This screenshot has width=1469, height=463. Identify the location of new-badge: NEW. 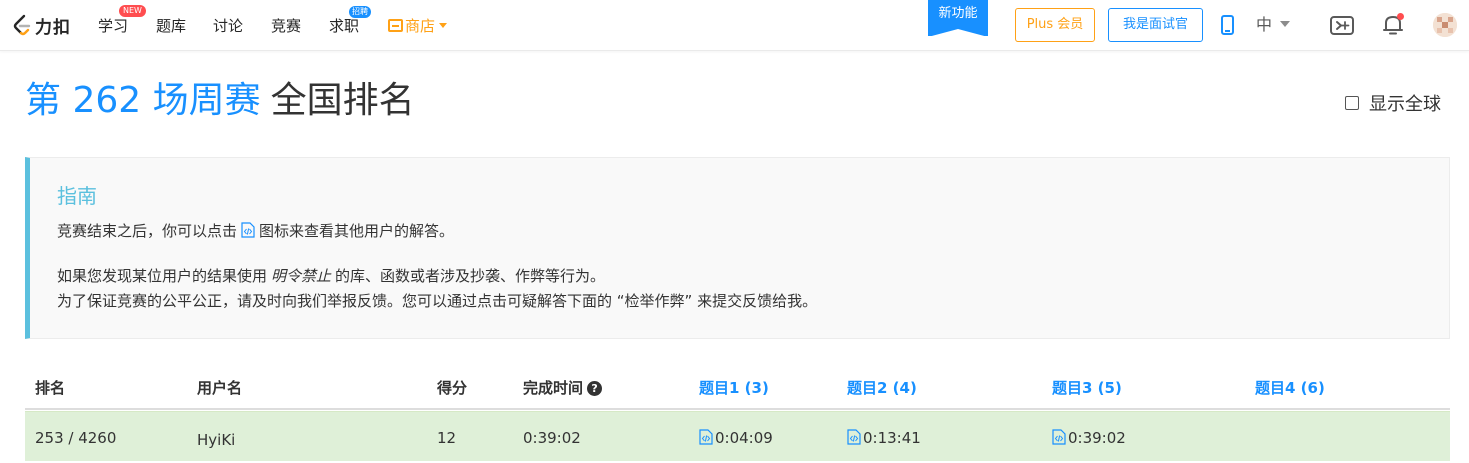
(132, 11).